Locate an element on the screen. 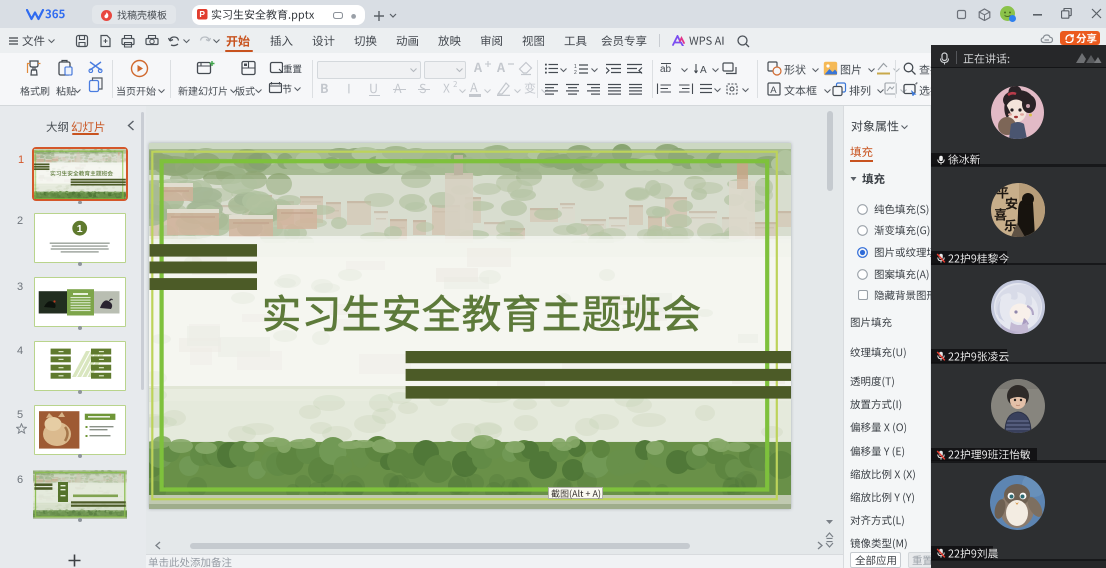  svg-text: 3 is located at coordinates (20, 286).